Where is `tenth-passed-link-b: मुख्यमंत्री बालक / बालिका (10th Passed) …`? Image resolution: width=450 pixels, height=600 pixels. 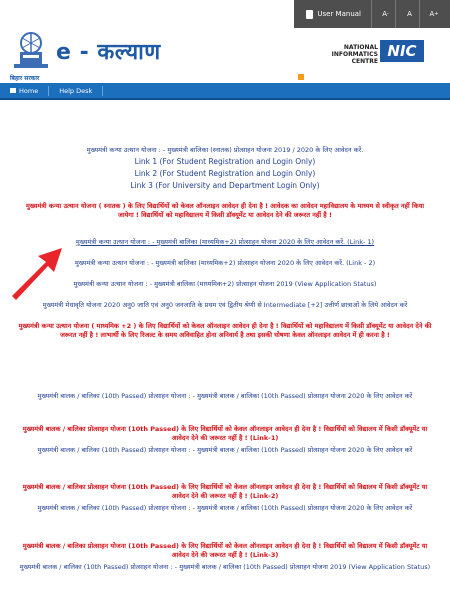
tenth-passed-link-b: मुख्यमंत्री बालक / बालिका (10th Passed) … is located at coordinates (225, 508).